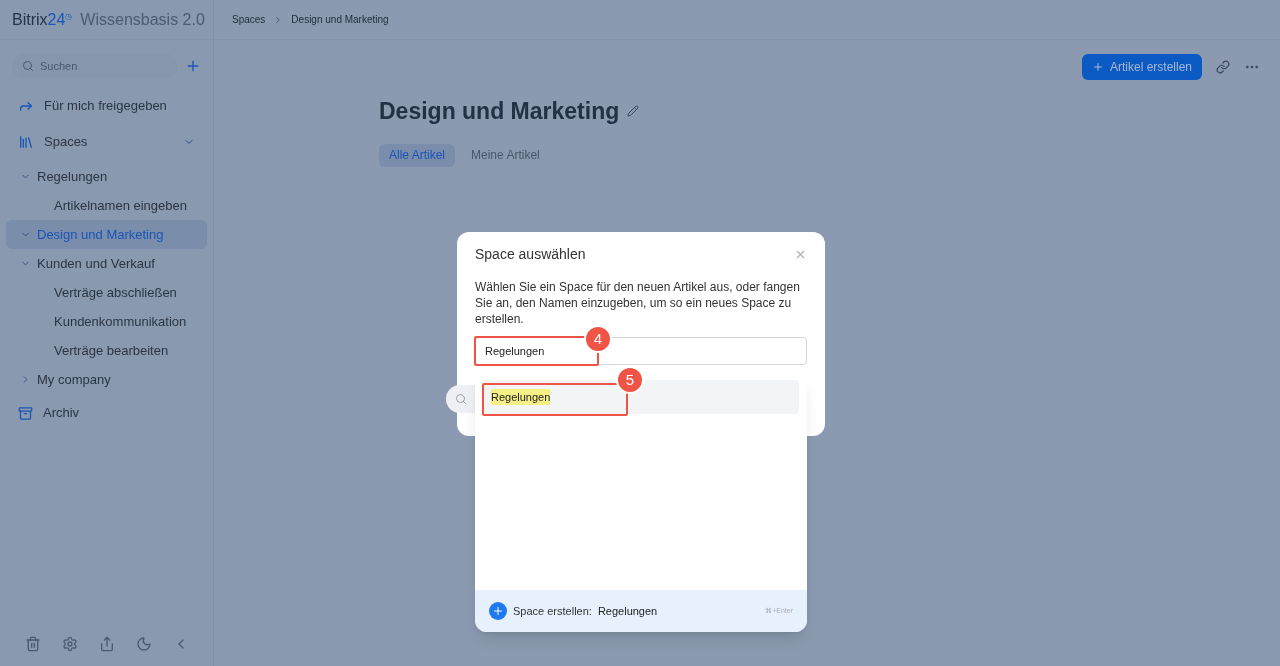 The width and height of the screenshot is (1280, 666). What do you see at coordinates (800, 254) in the screenshot?
I see `close-icon` at bounding box center [800, 254].